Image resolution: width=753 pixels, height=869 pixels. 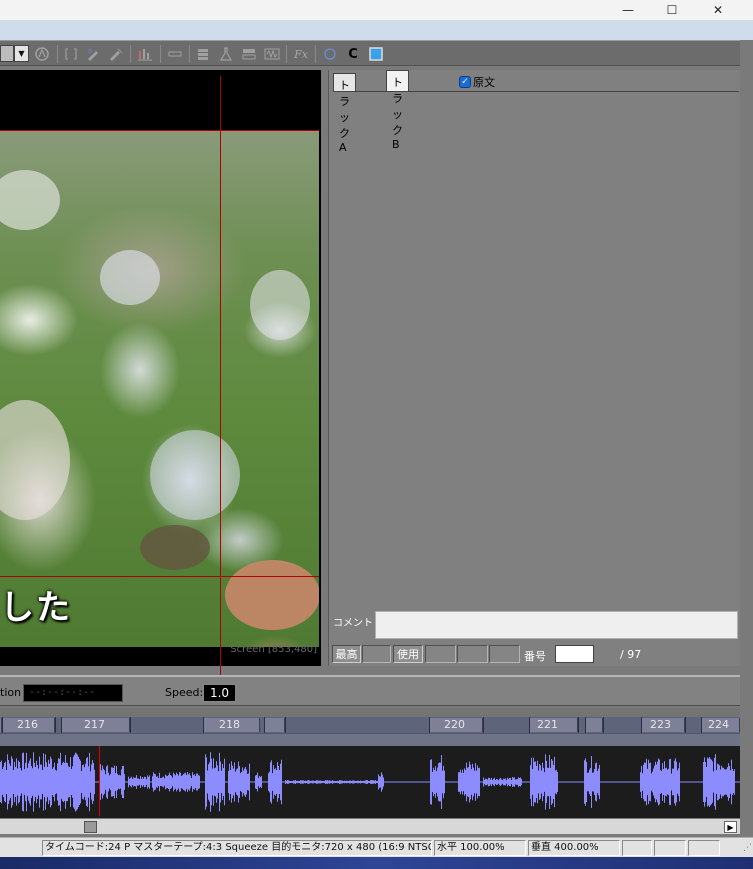 I want to click on comment-input, so click(x=556, y=625).